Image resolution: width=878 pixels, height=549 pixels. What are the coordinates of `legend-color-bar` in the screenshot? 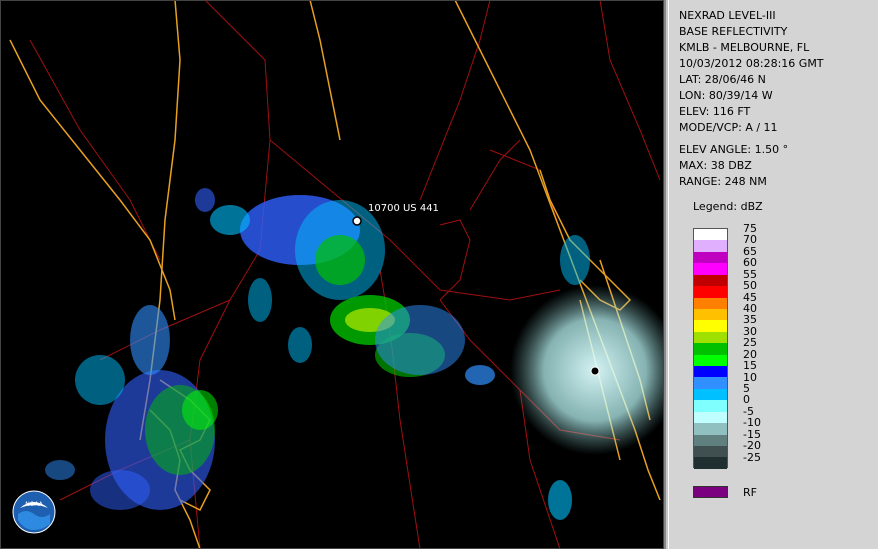 It's located at (710, 348).